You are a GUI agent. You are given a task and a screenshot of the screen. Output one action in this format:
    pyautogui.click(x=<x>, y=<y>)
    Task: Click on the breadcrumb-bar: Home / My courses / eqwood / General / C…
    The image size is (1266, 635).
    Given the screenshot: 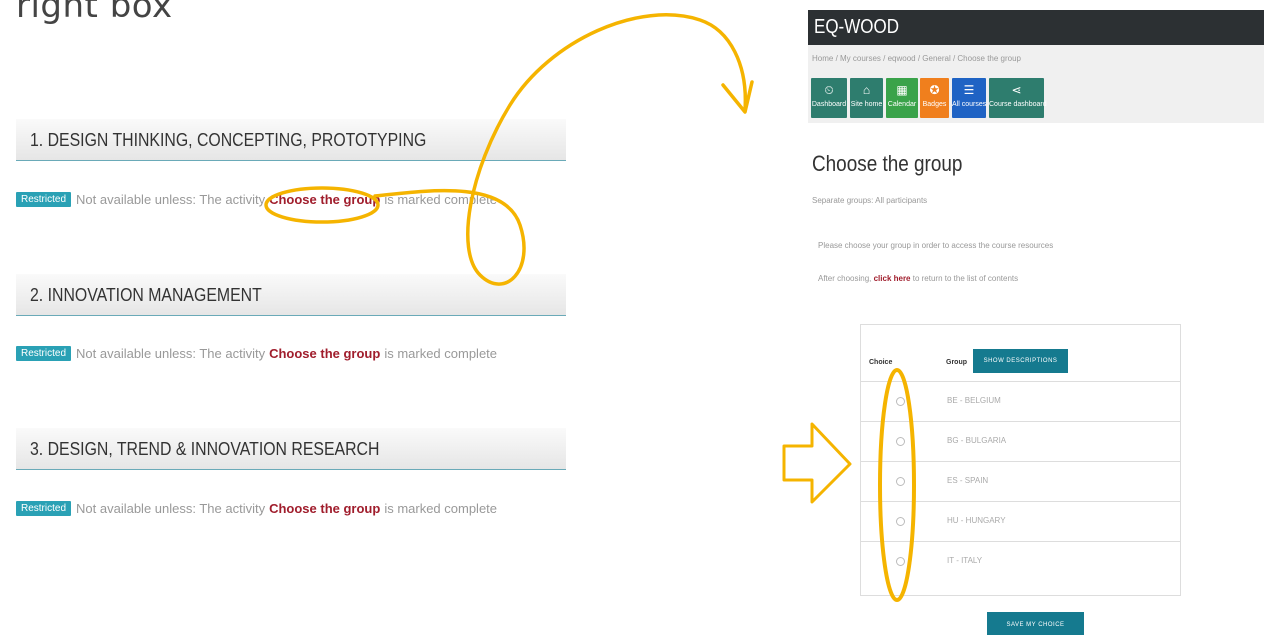 What is the action you would take?
    pyautogui.click(x=1036, y=60)
    